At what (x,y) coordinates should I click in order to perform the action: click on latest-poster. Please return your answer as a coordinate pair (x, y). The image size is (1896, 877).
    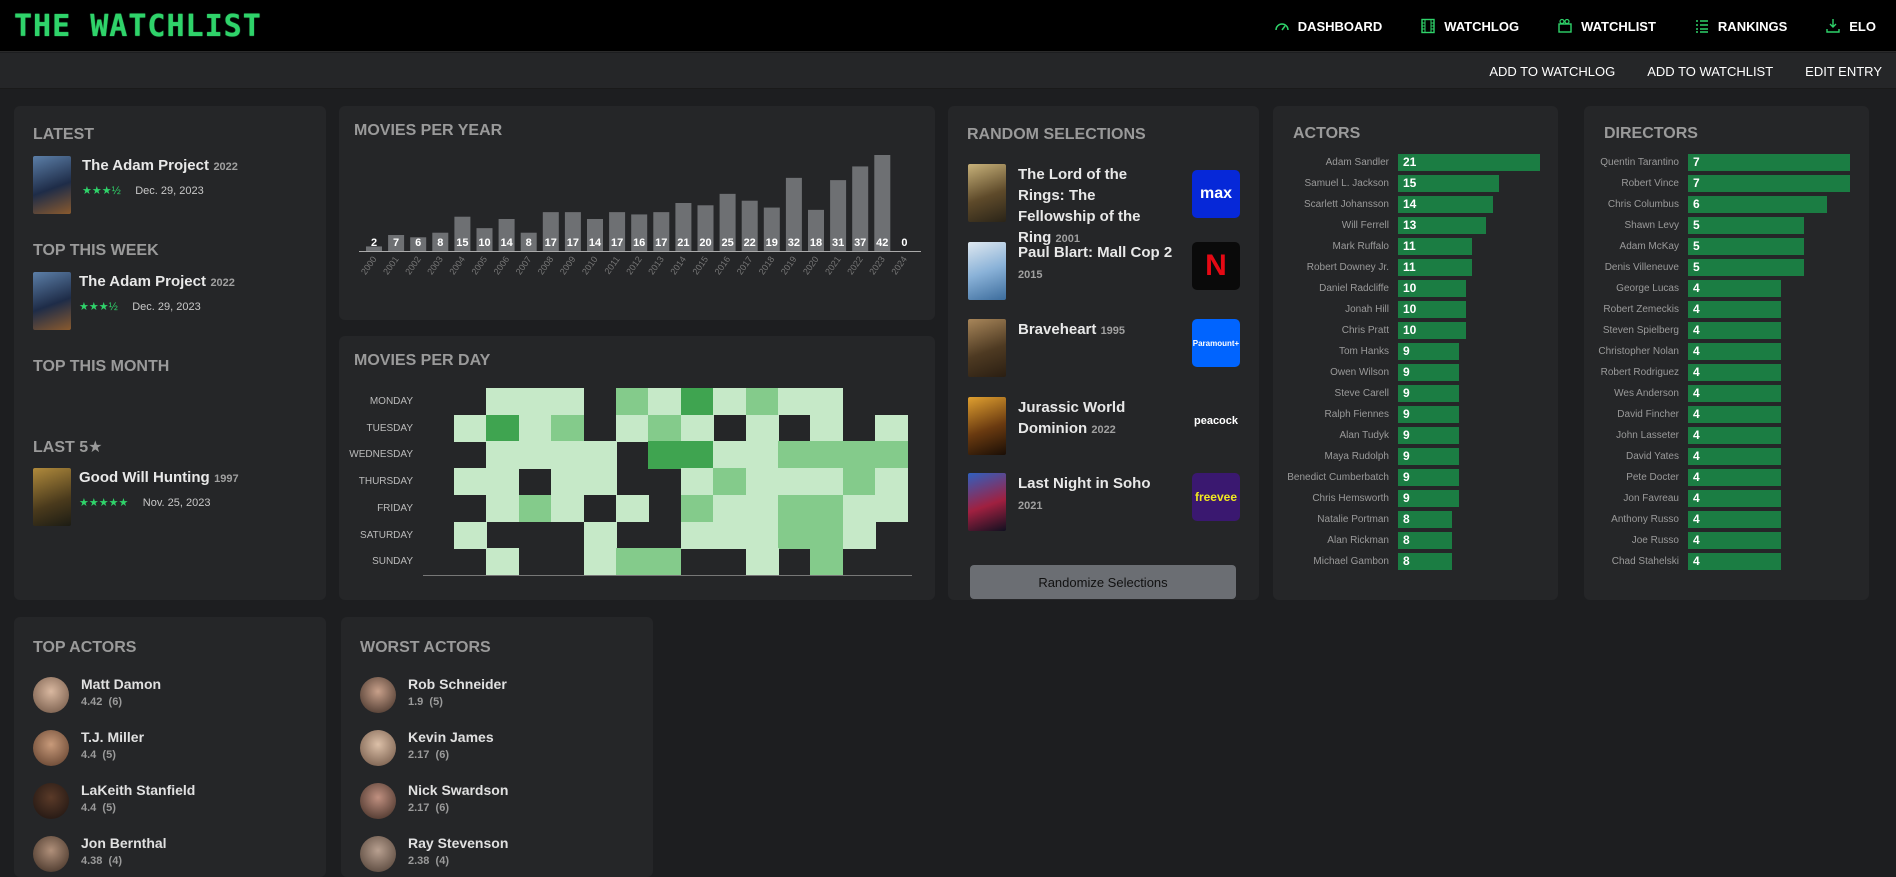
    Looking at the image, I should click on (52, 185).